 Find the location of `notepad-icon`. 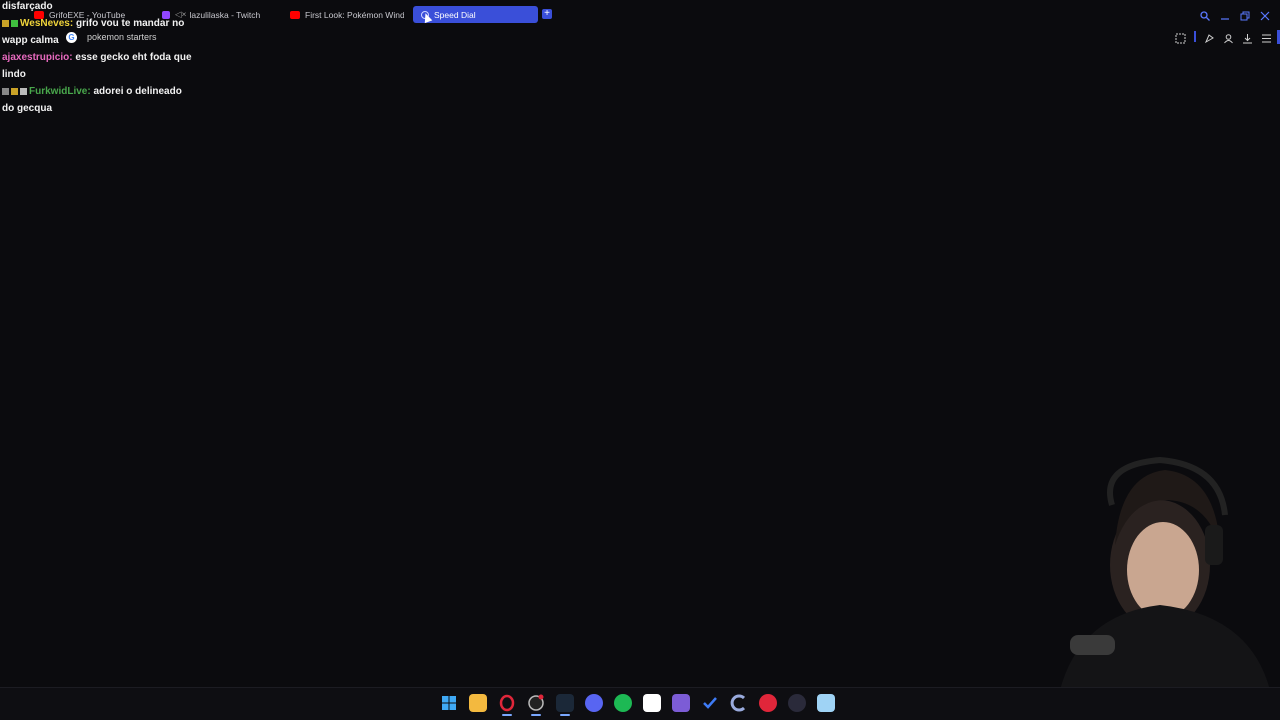

notepad-icon is located at coordinates (826, 703).